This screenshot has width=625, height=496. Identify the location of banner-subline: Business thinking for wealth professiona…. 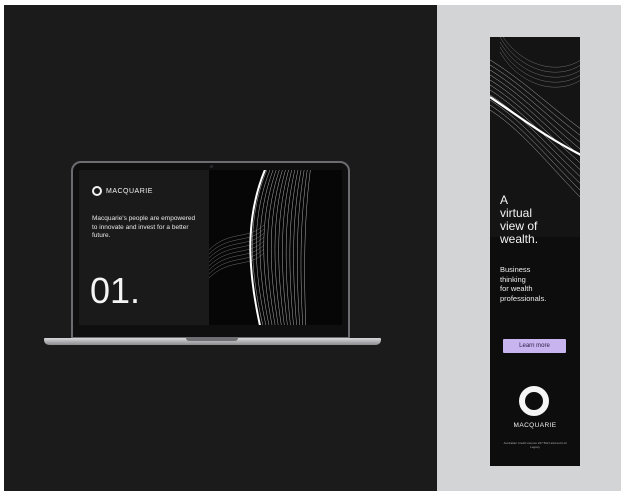
(539, 284).